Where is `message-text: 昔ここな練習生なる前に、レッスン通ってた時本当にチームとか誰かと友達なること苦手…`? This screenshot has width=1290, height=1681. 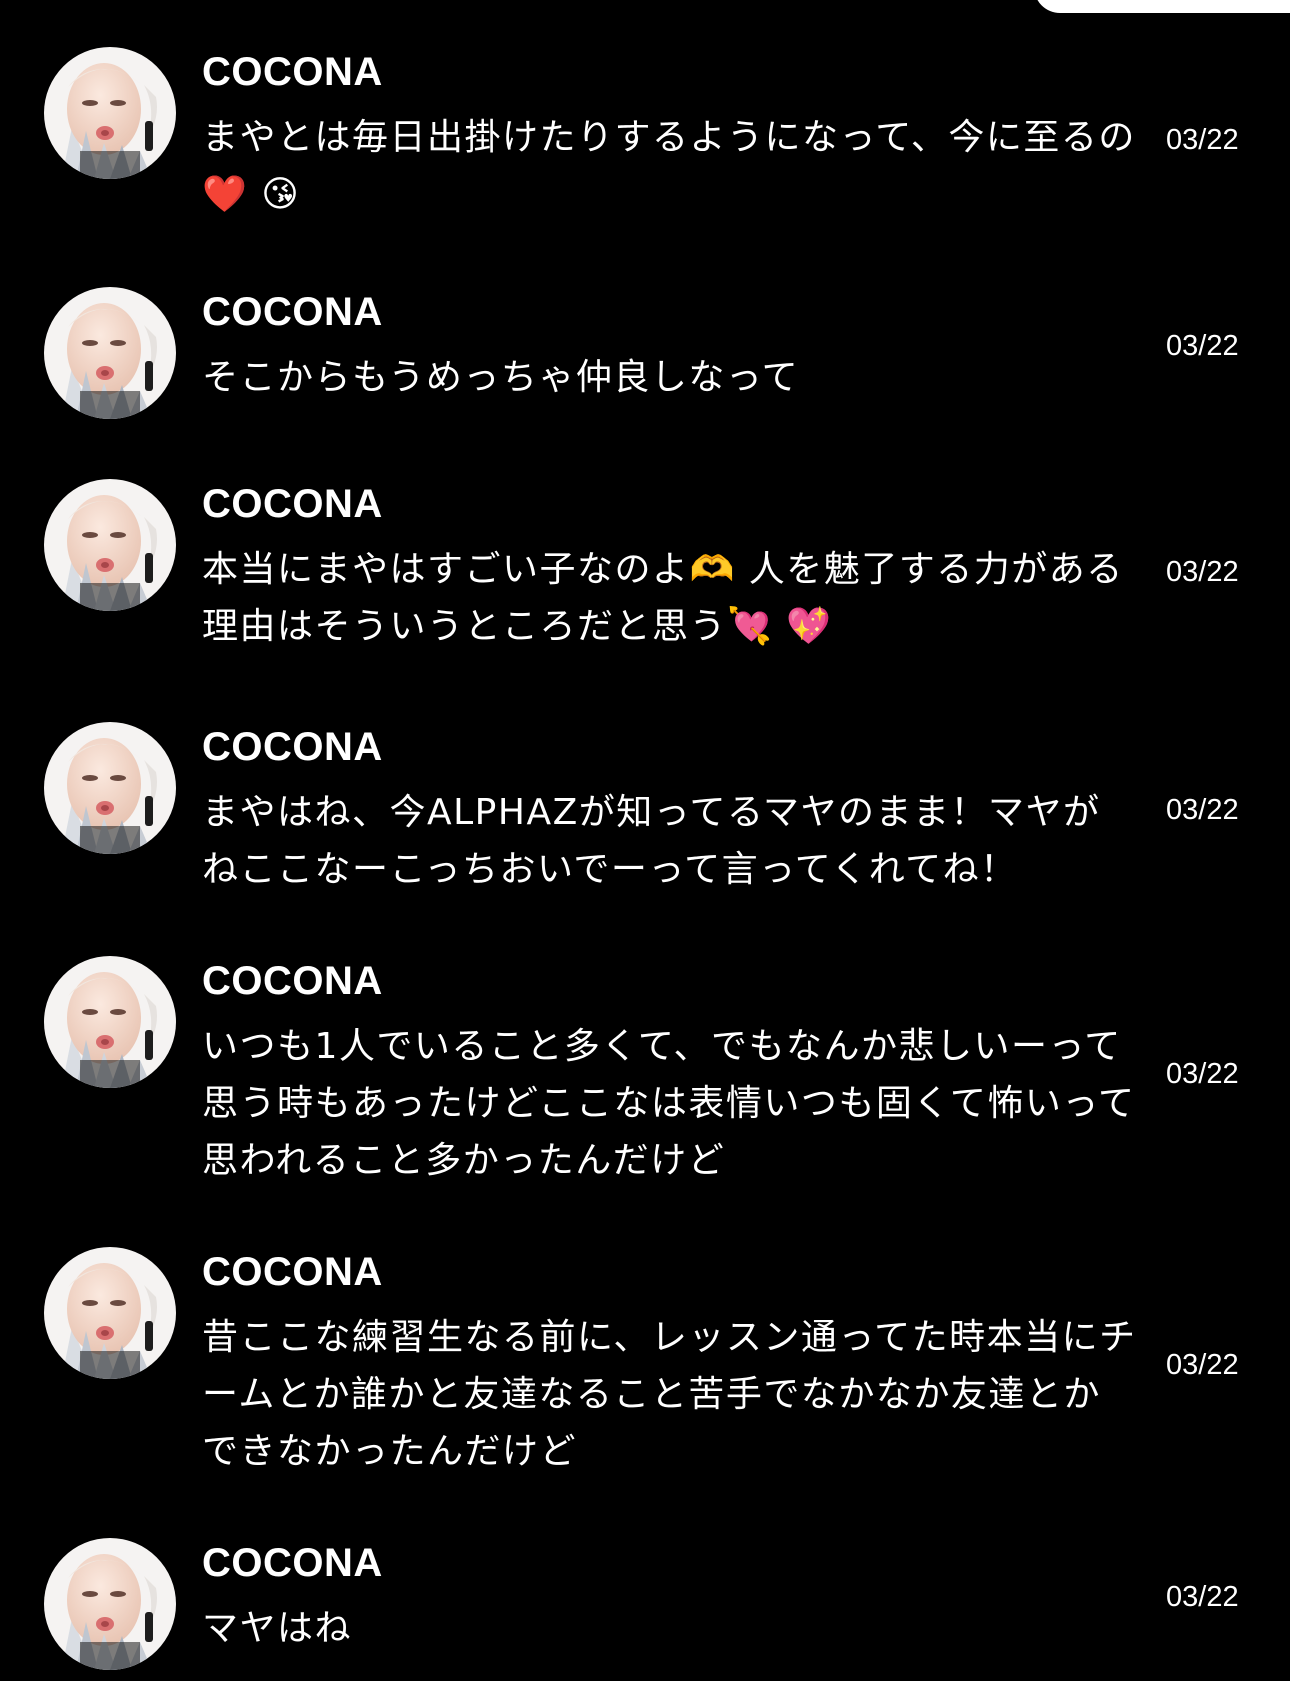
message-text: 昔ここな練習生なる前に、レッスン通ってた時本当にチームとか誰かと友達なること苦手… is located at coordinates (669, 1394).